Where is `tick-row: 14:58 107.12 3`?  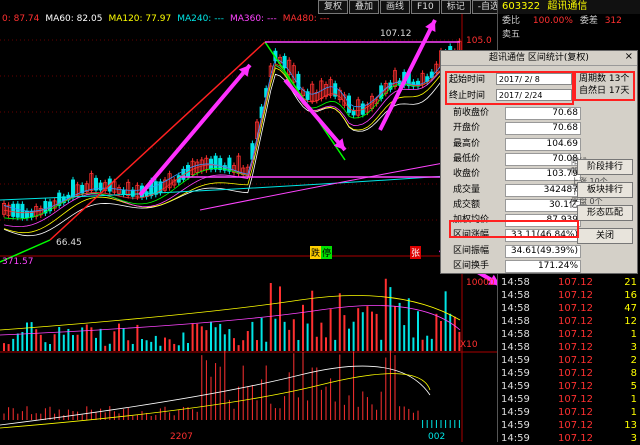 tick-row: 14:58 107.12 3 is located at coordinates (569, 347).